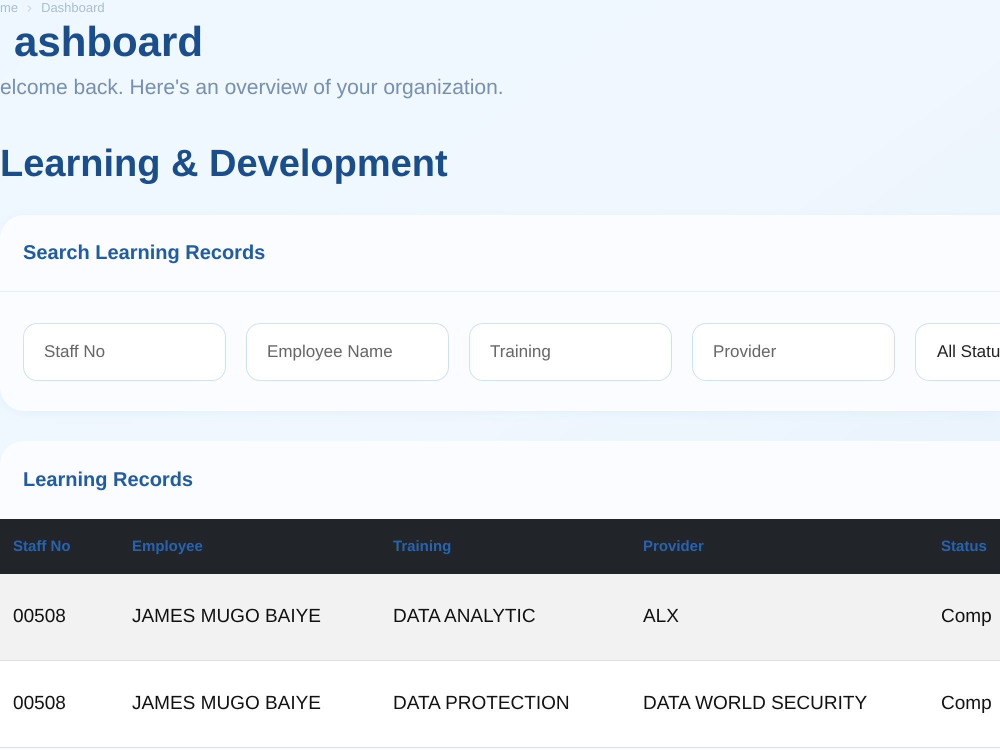 The height and width of the screenshot is (750, 1000). Describe the element at coordinates (661, 616) in the screenshot. I see `provider-name: ALX` at that location.